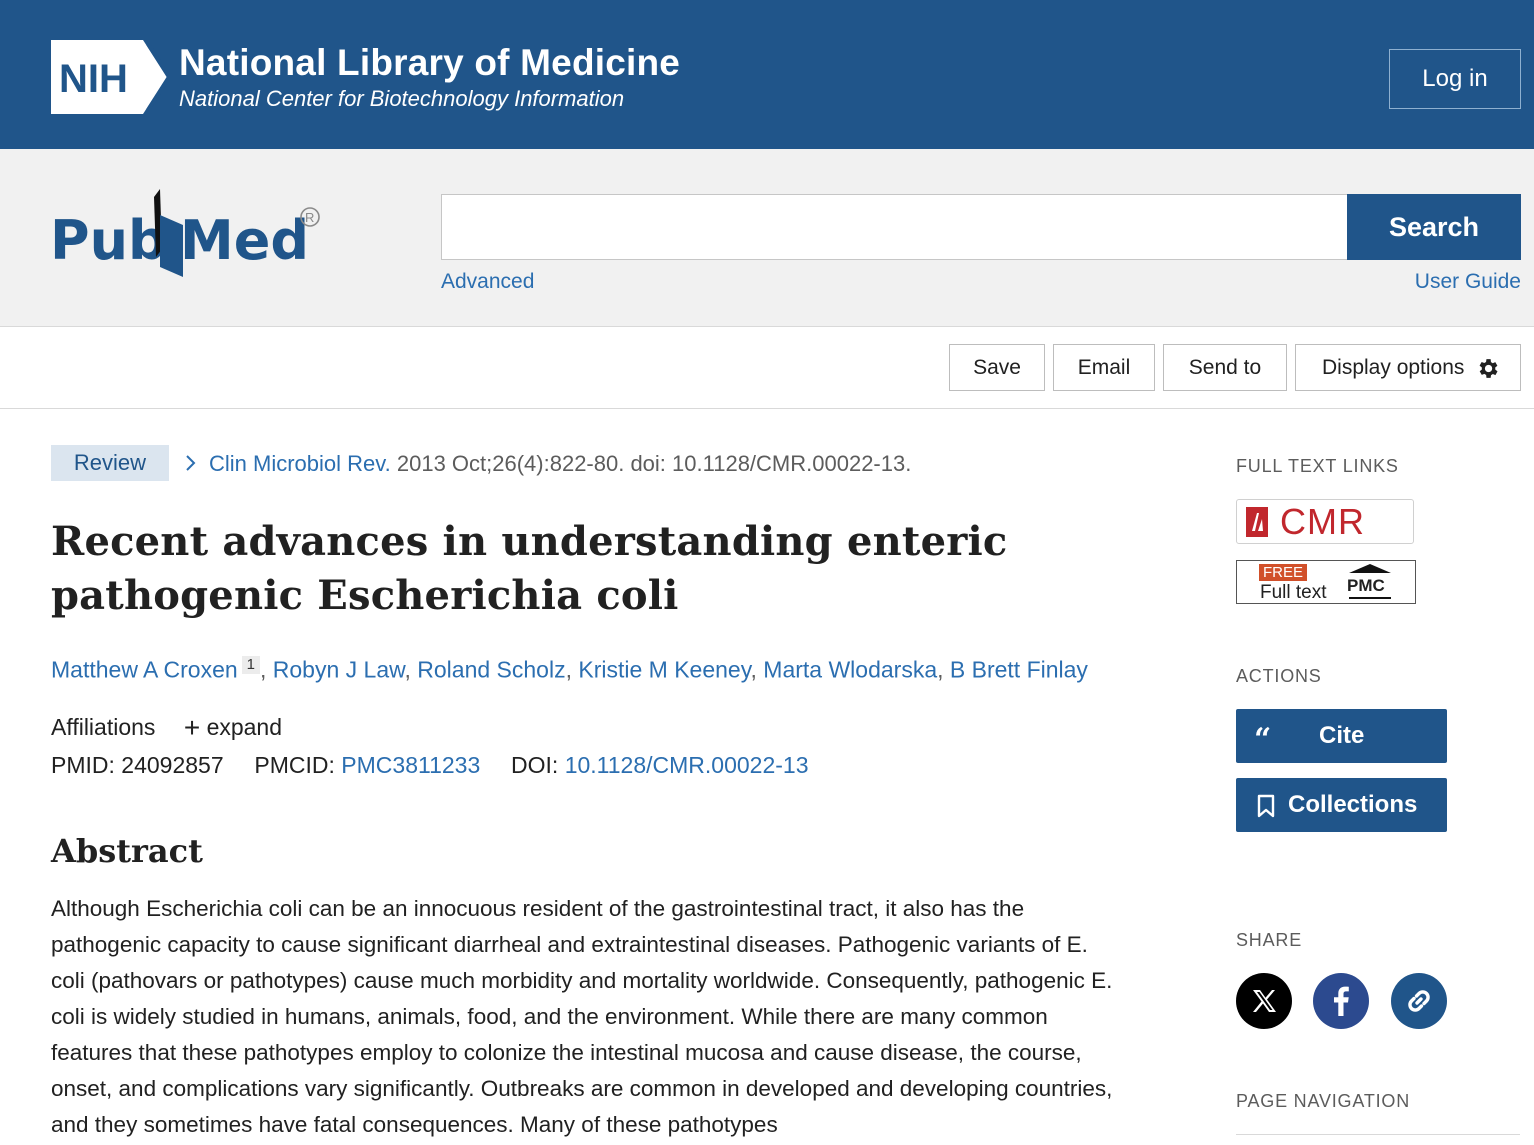  I want to click on facebook-icon, so click(1341, 1001).